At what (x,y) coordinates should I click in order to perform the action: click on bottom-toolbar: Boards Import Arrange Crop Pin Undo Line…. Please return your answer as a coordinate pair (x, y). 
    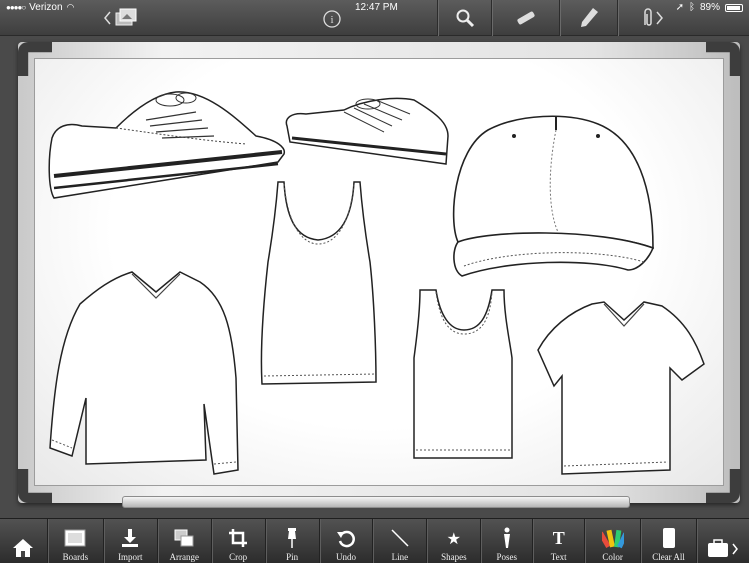
    Looking at the image, I should click on (374, 540).